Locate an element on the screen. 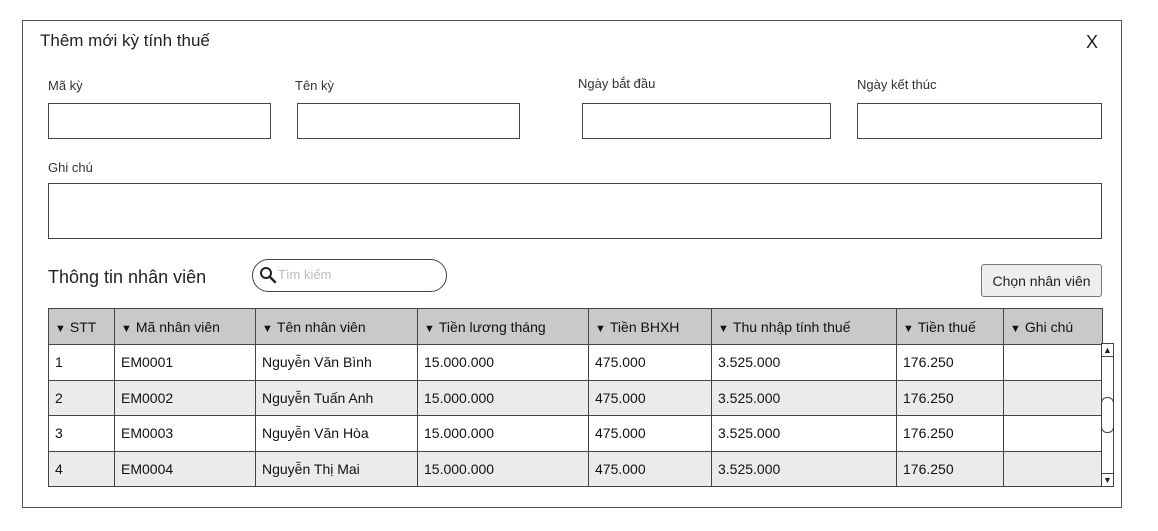  column-header-stt: ▼ STT is located at coordinates (81, 326).